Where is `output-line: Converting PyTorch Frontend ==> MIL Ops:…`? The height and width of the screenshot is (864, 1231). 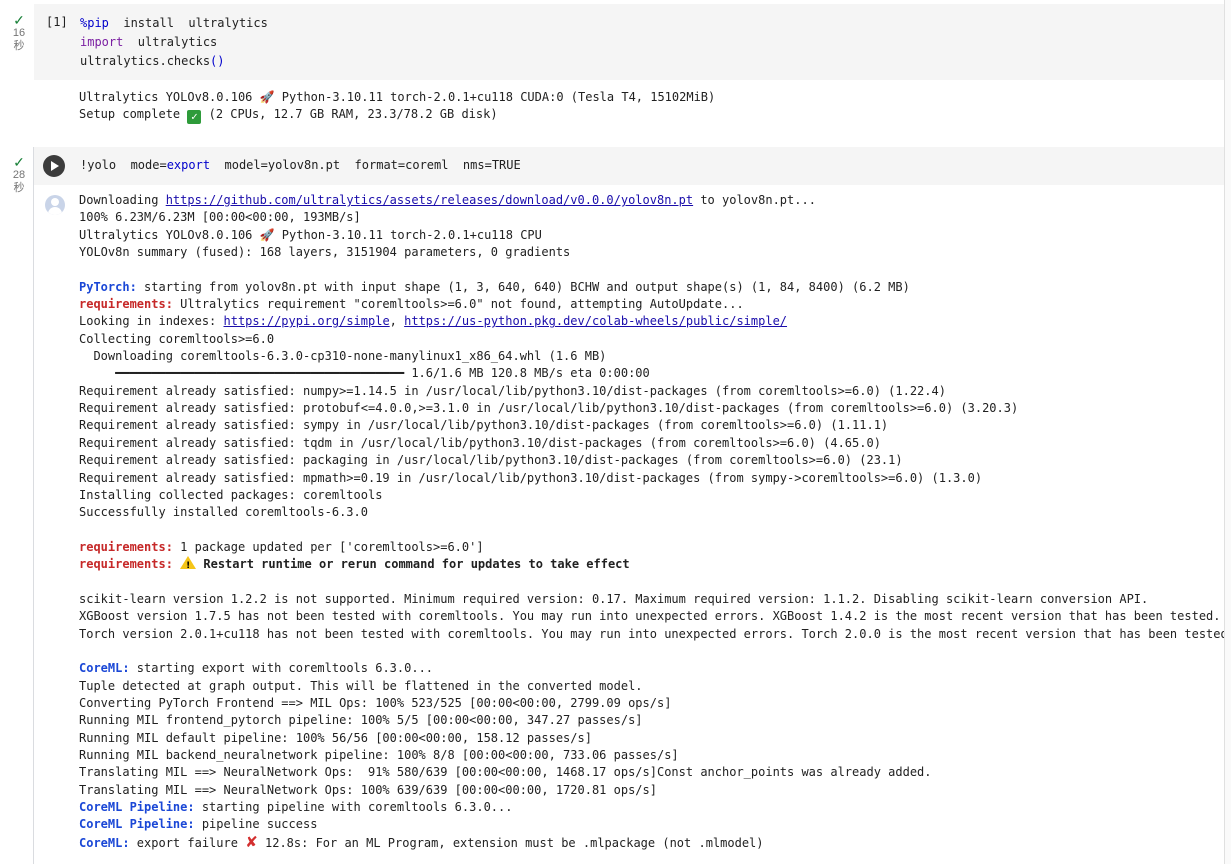 output-line: Converting PyTorch Frontend ==> MIL Ops:… is located at coordinates (375, 702).